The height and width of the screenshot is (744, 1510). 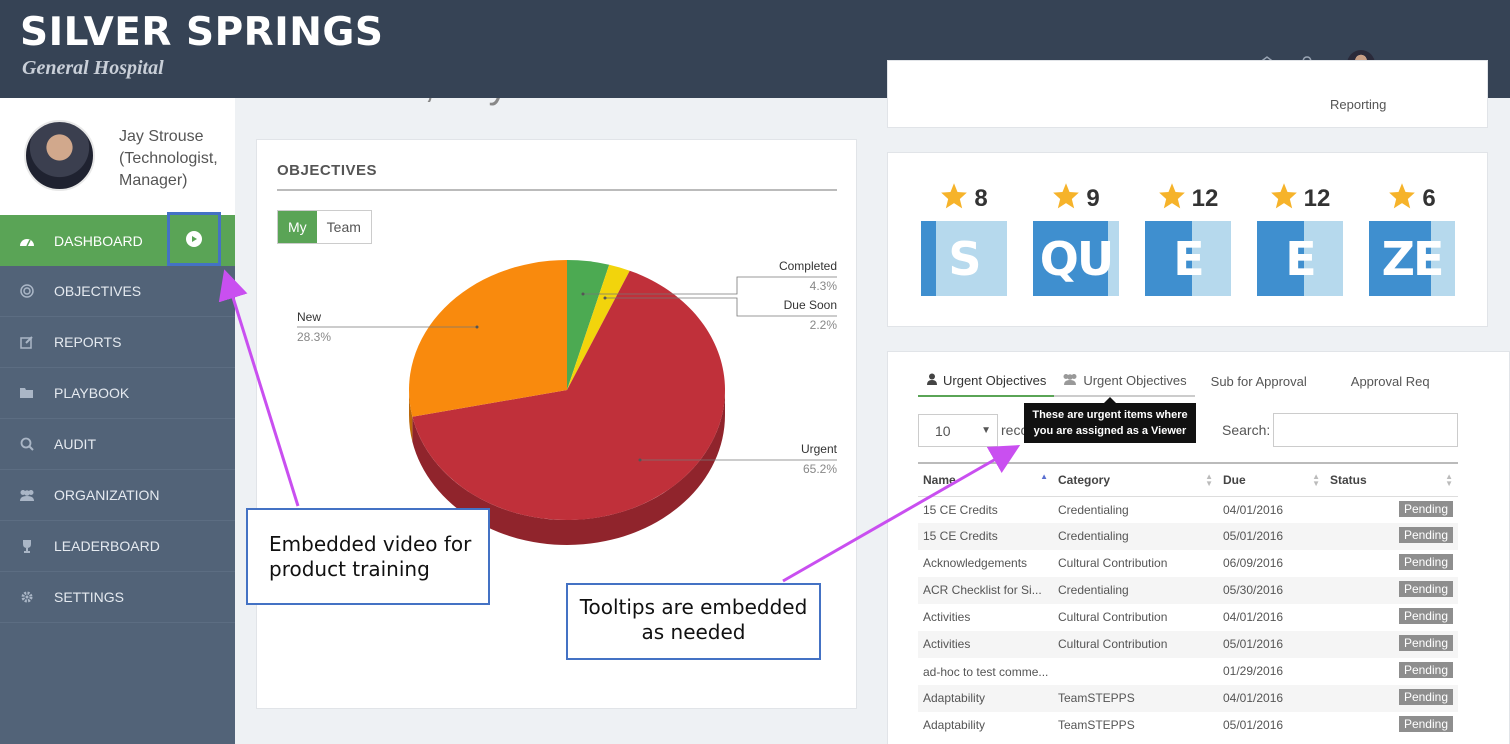 What do you see at coordinates (1412, 237) in the screenshot?
I see `squeeze-tile: 6 ZE` at bounding box center [1412, 237].